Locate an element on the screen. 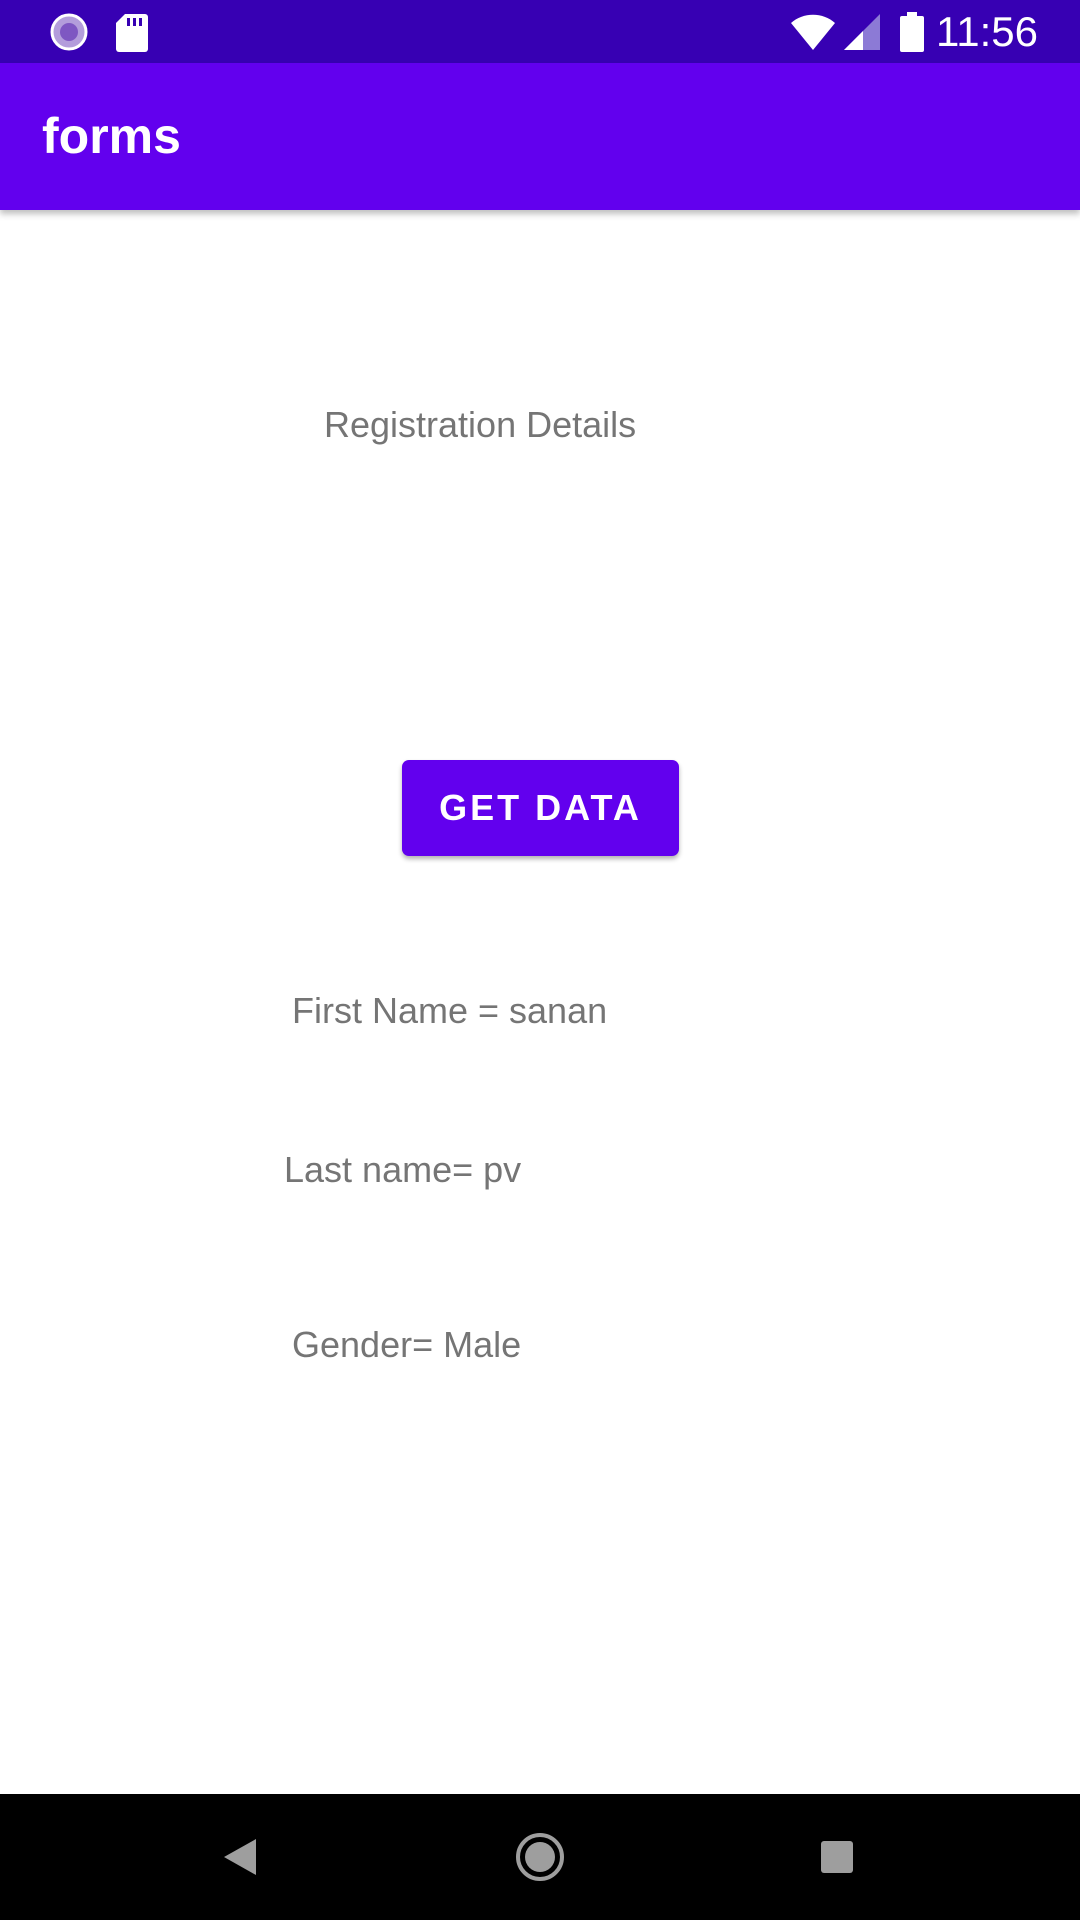 The height and width of the screenshot is (1920, 1080). sync-icon is located at coordinates (69, 31).